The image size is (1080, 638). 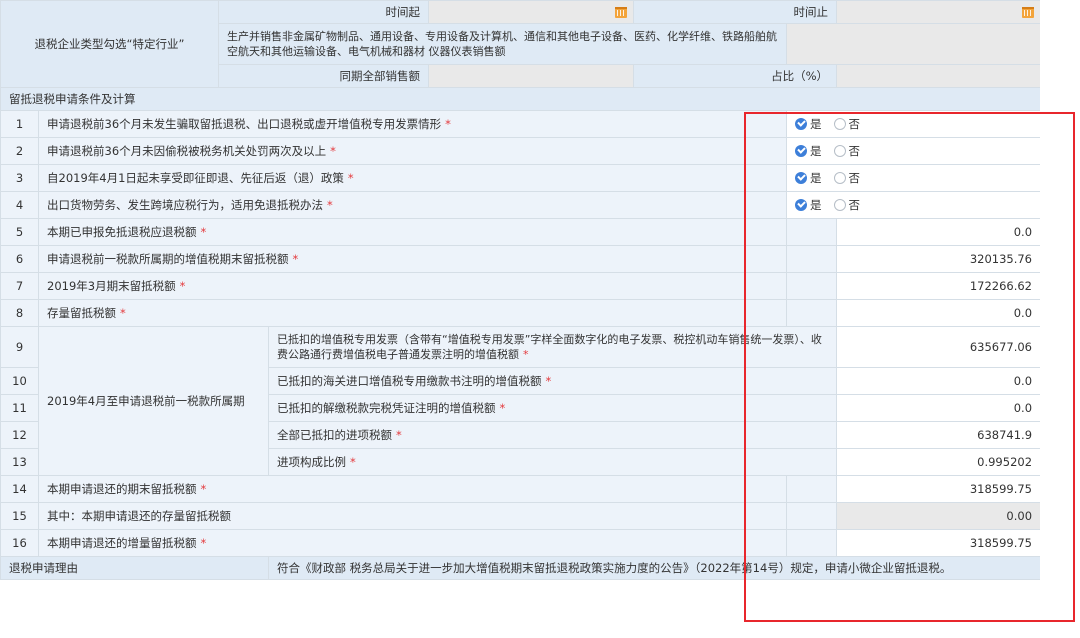 What do you see at coordinates (412, 205) in the screenshot?
I see `row-label: 出口货物劳务、发生跨境应税行为，适用免退抵税办法 *` at bounding box center [412, 205].